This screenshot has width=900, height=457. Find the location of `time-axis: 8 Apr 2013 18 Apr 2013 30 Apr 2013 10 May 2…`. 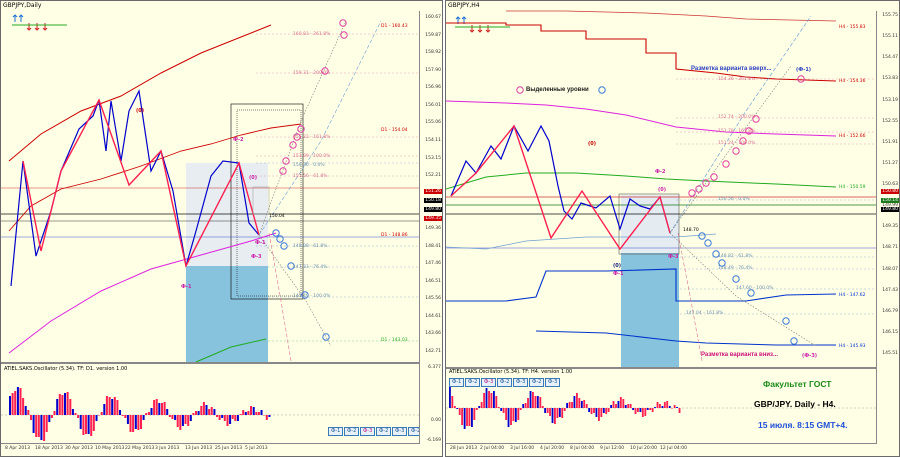

time-axis: 8 Apr 2013 18 Apr 2013 30 Apr 2013 10 May 2… is located at coordinates (210, 449).